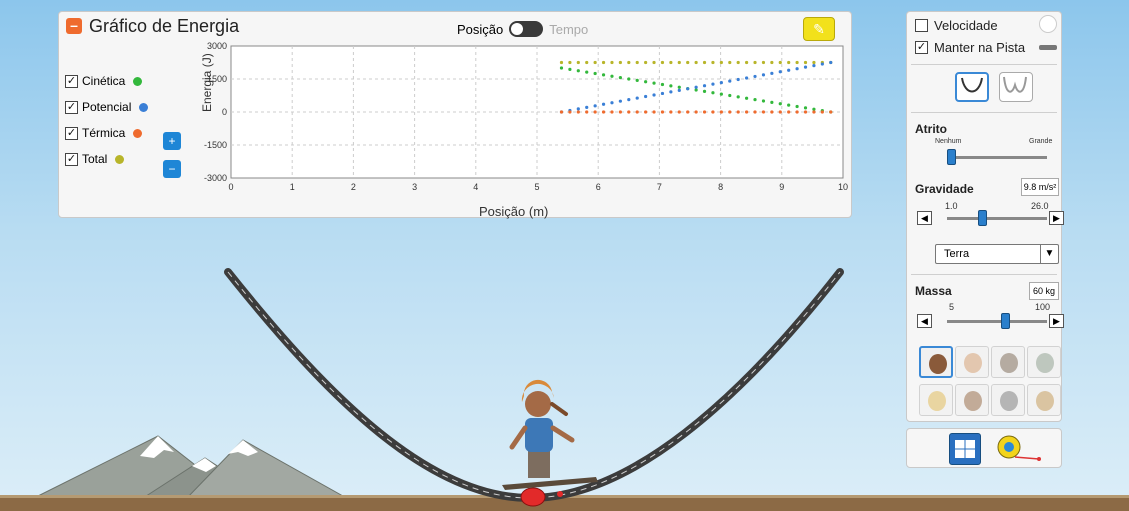 This screenshot has width=1129, height=511. What do you see at coordinates (819, 29) in the screenshot?
I see `eraser-icon: ✎` at bounding box center [819, 29].